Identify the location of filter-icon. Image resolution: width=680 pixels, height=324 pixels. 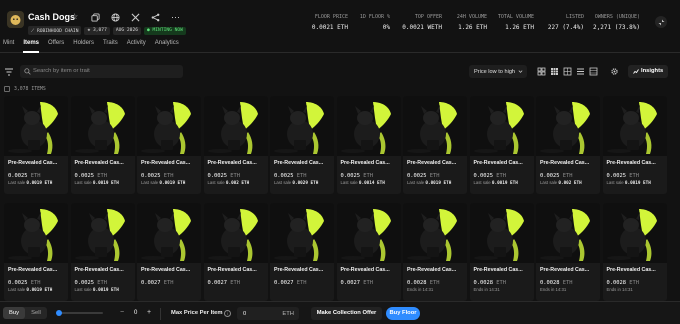
(9, 72).